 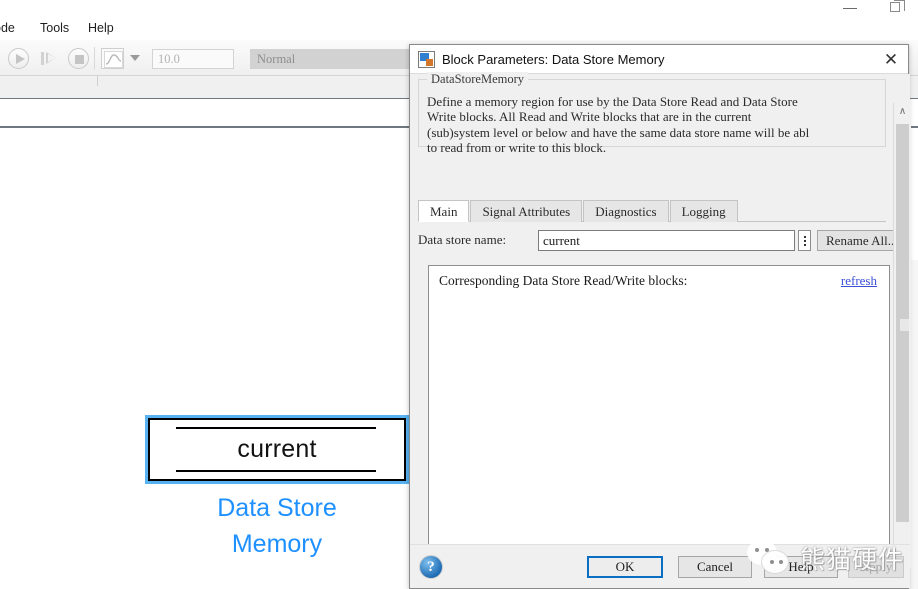 What do you see at coordinates (902, 111) in the screenshot?
I see `scroll-up-icon: ∧` at bounding box center [902, 111].